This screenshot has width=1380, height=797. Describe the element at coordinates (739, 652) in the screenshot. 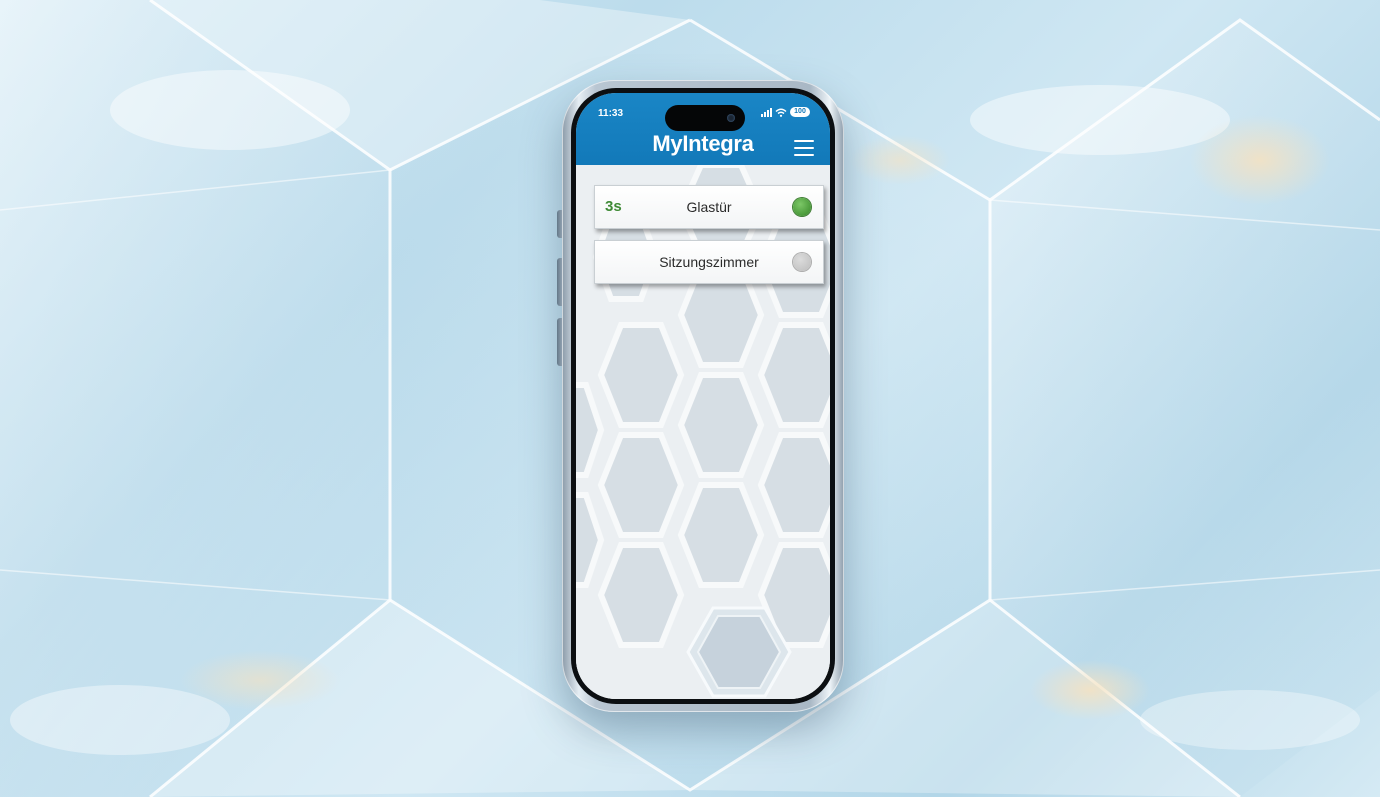

I see `home-hexagon-button` at that location.